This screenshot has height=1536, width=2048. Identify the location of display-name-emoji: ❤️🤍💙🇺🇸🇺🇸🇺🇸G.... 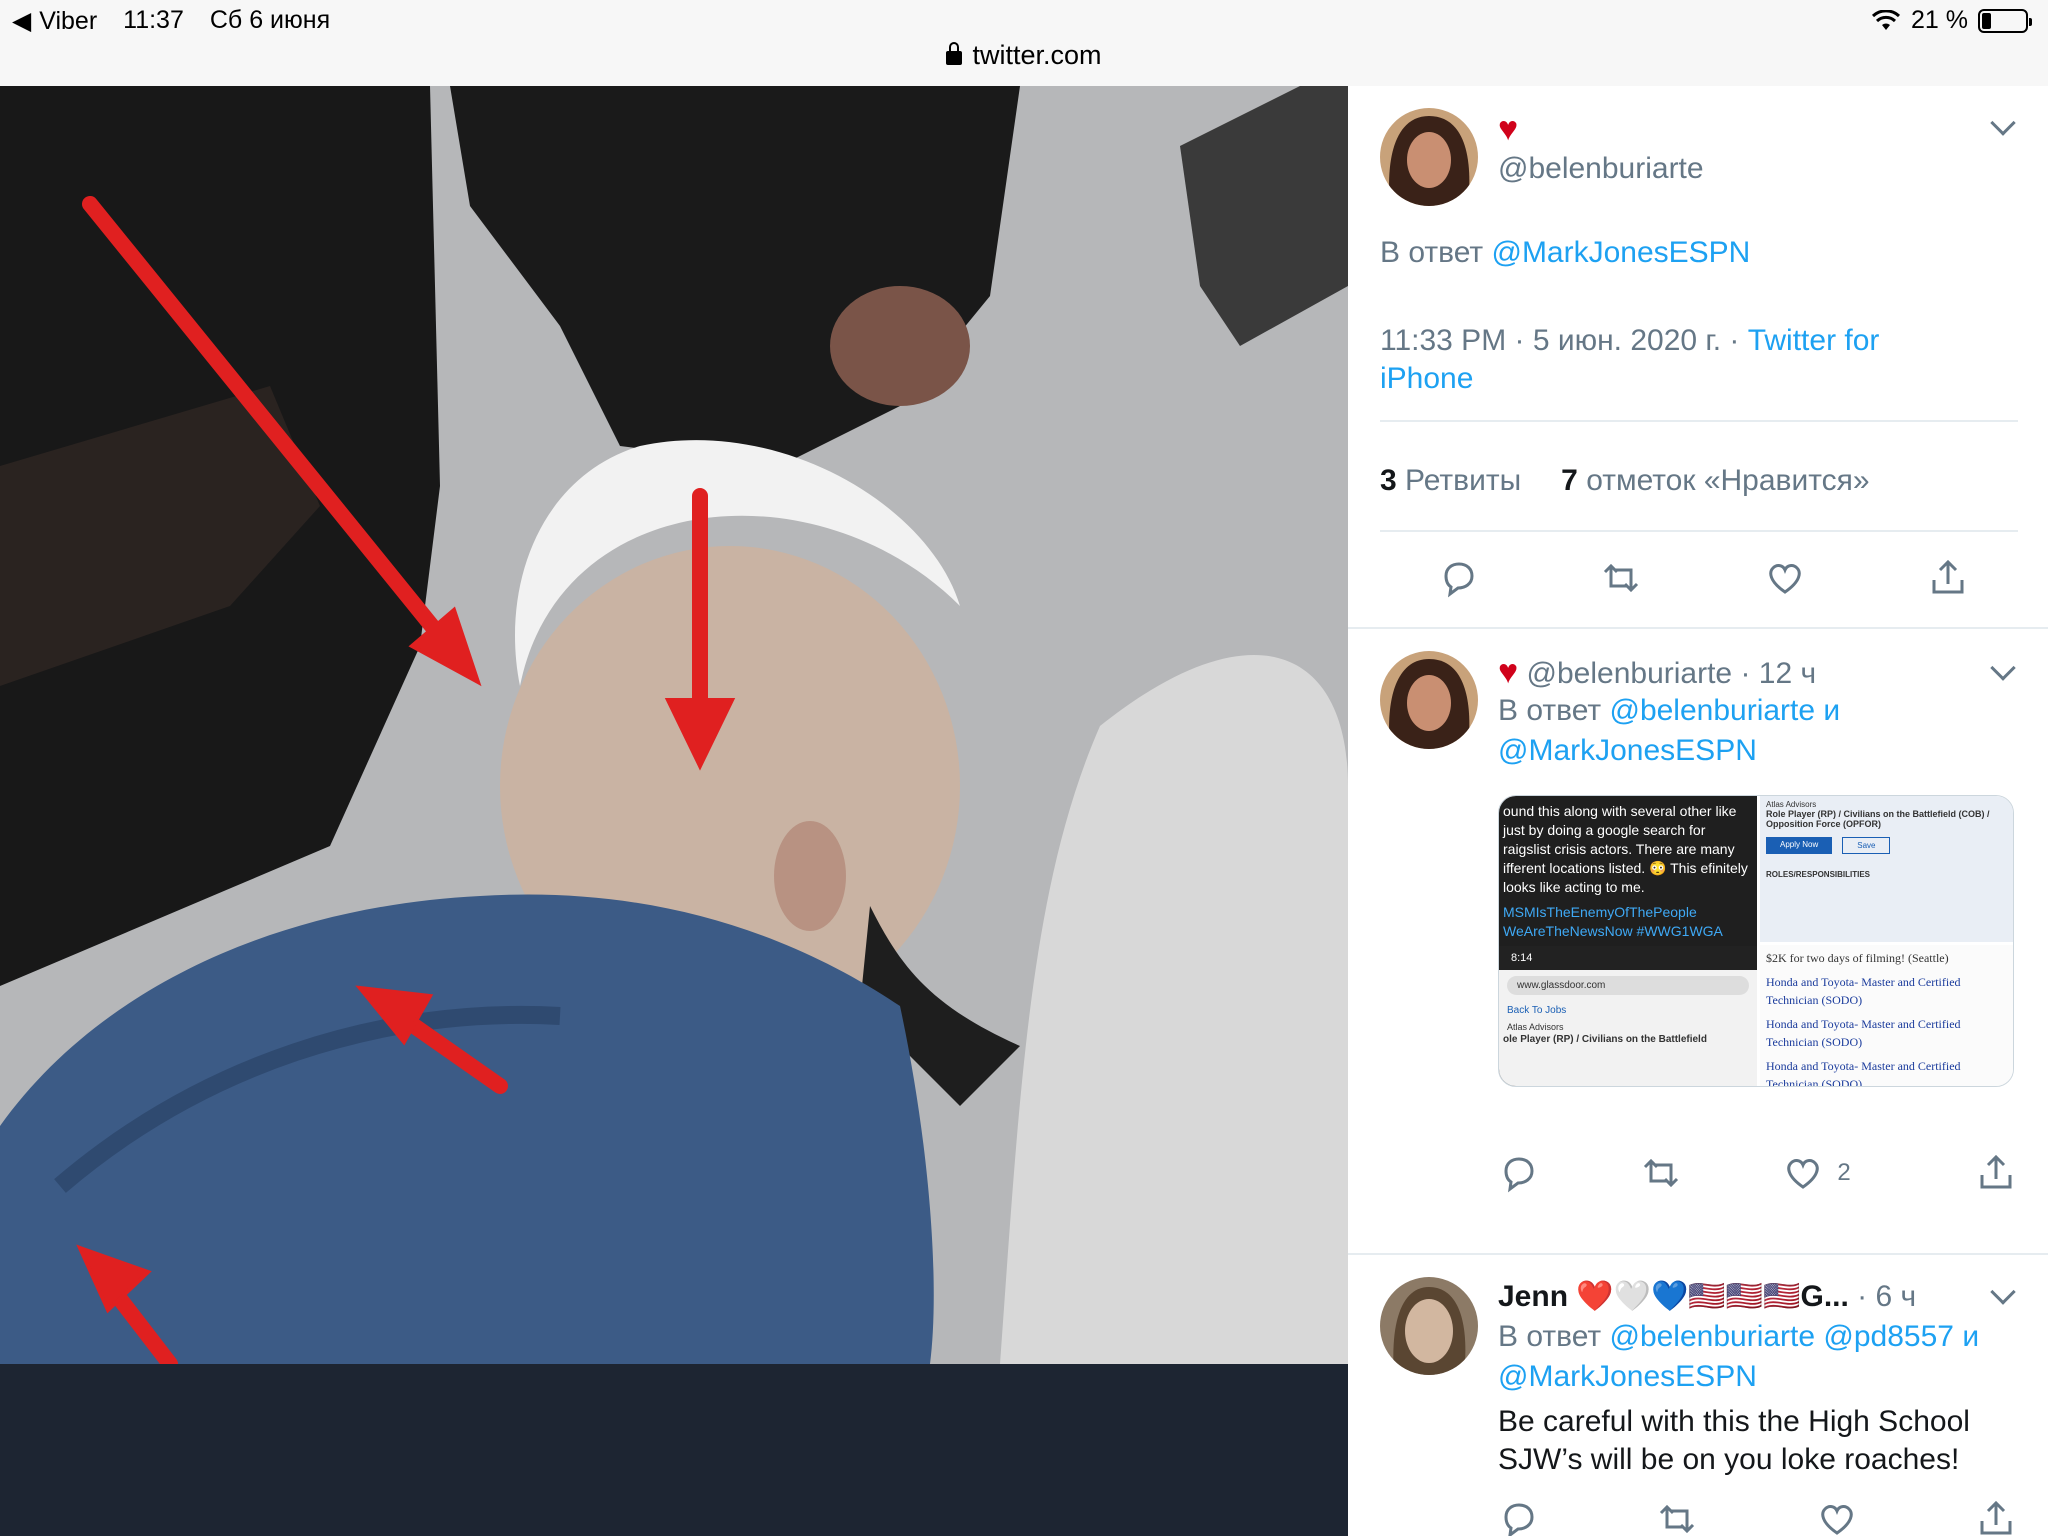
(1712, 1296).